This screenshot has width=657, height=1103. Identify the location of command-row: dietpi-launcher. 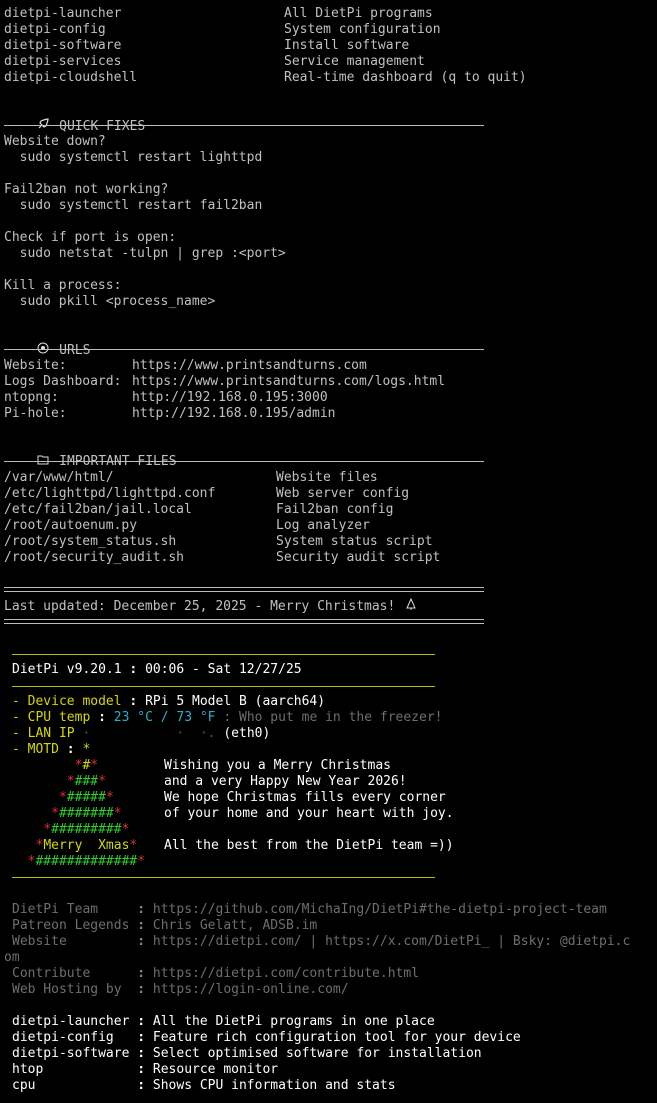
(63, 13).